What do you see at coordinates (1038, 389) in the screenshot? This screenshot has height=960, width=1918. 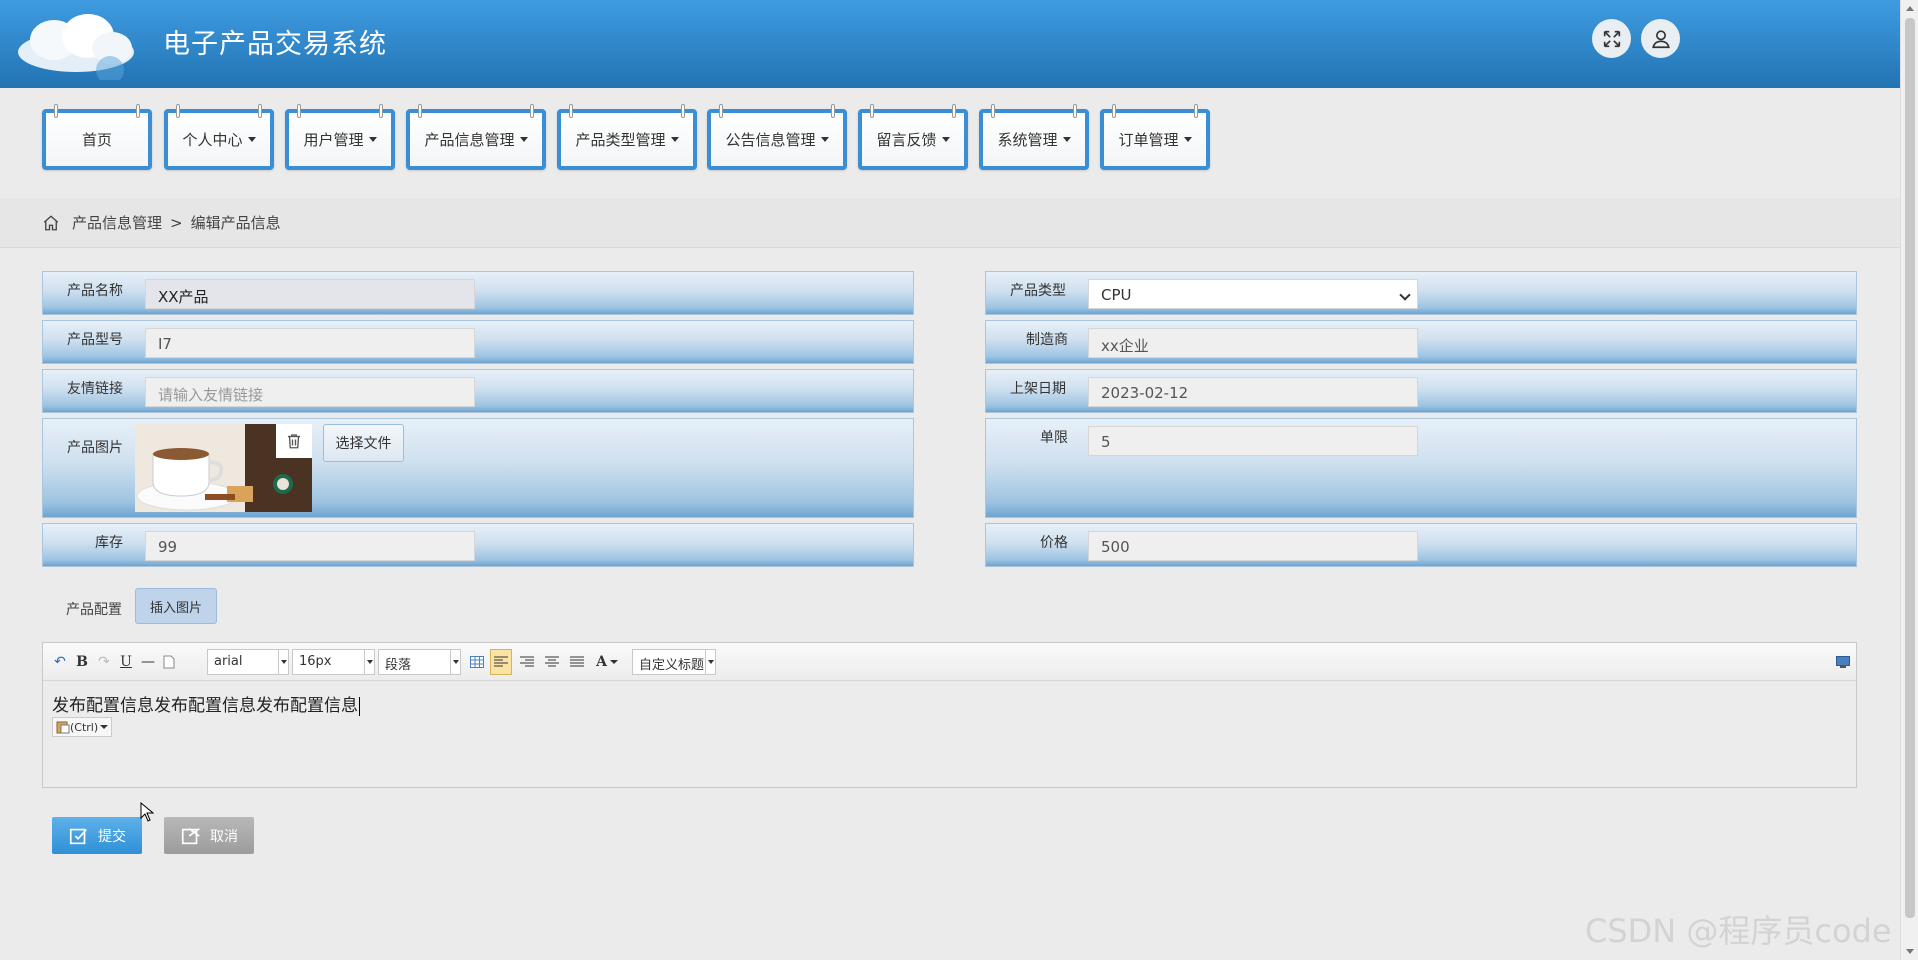 I see `date-label: 上架日期` at bounding box center [1038, 389].